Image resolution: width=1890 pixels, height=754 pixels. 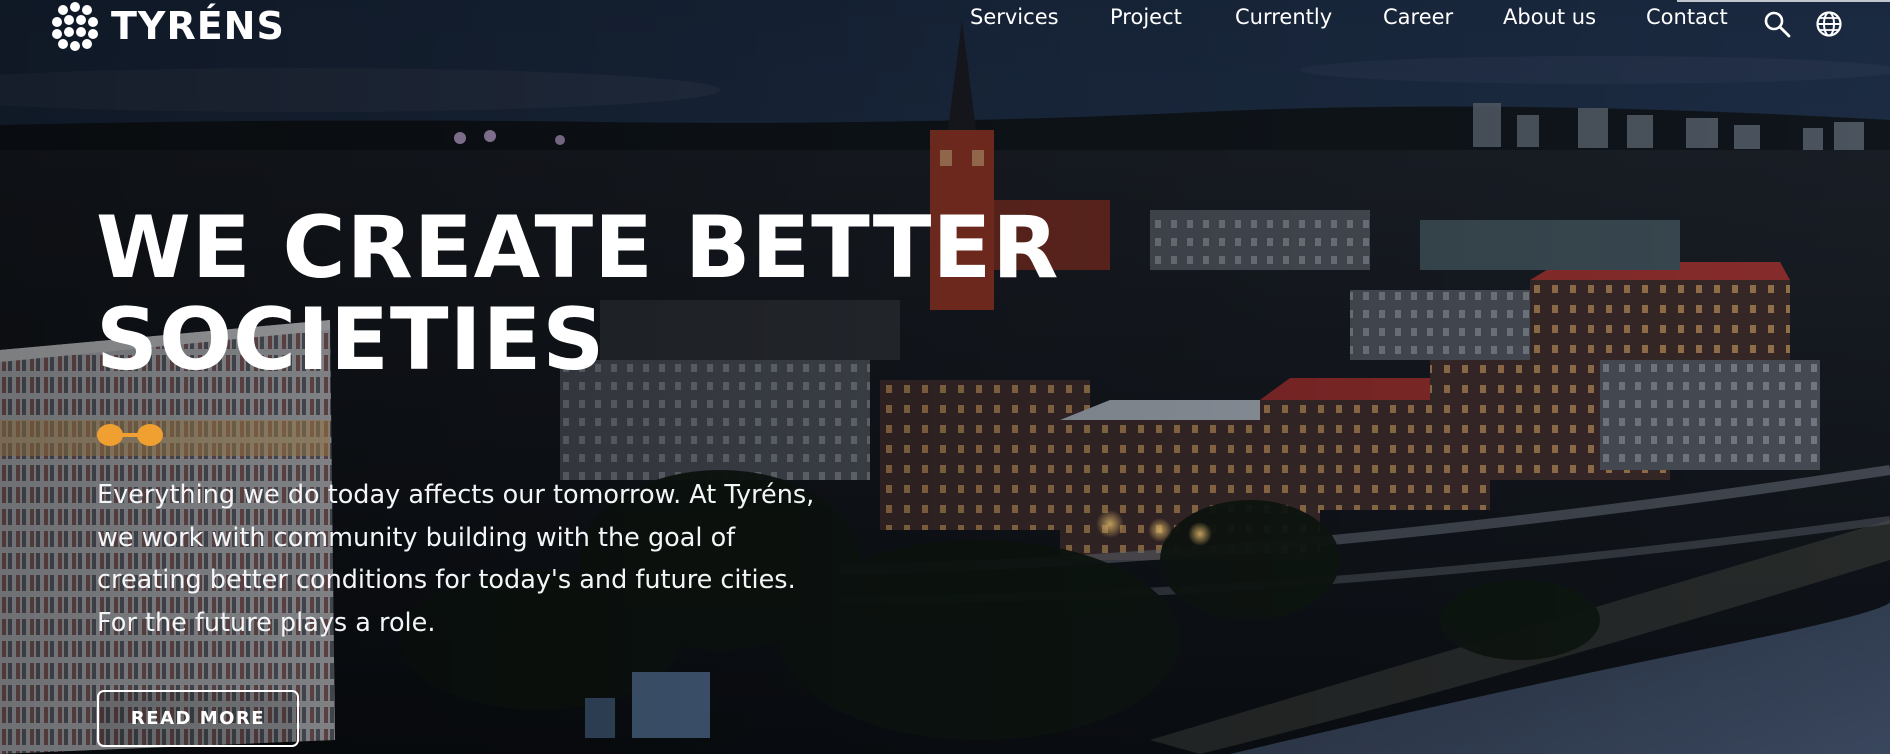 What do you see at coordinates (198, 26) in the screenshot?
I see `brand-name: TYRÉNS` at bounding box center [198, 26].